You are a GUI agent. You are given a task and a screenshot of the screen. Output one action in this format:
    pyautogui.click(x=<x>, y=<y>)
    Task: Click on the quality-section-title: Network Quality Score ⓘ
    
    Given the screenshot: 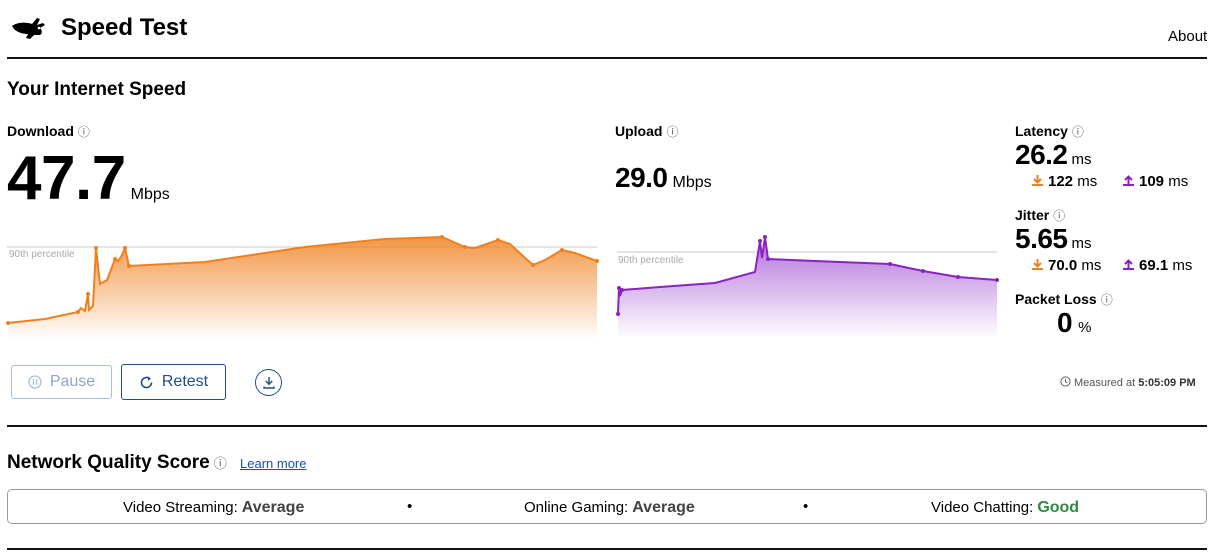 What is the action you would take?
    pyautogui.click(x=117, y=463)
    